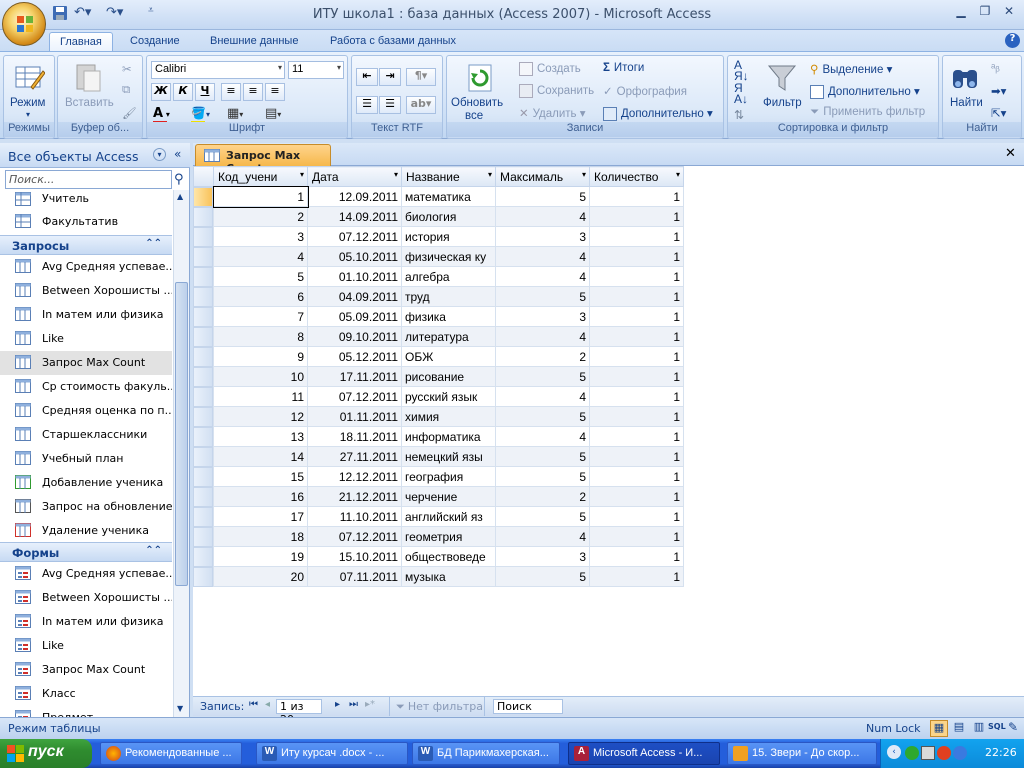 The image size is (1024, 768). What do you see at coordinates (354, 376) in the screenshot?
I see `table-cell: 17.11.2011` at bounding box center [354, 376].